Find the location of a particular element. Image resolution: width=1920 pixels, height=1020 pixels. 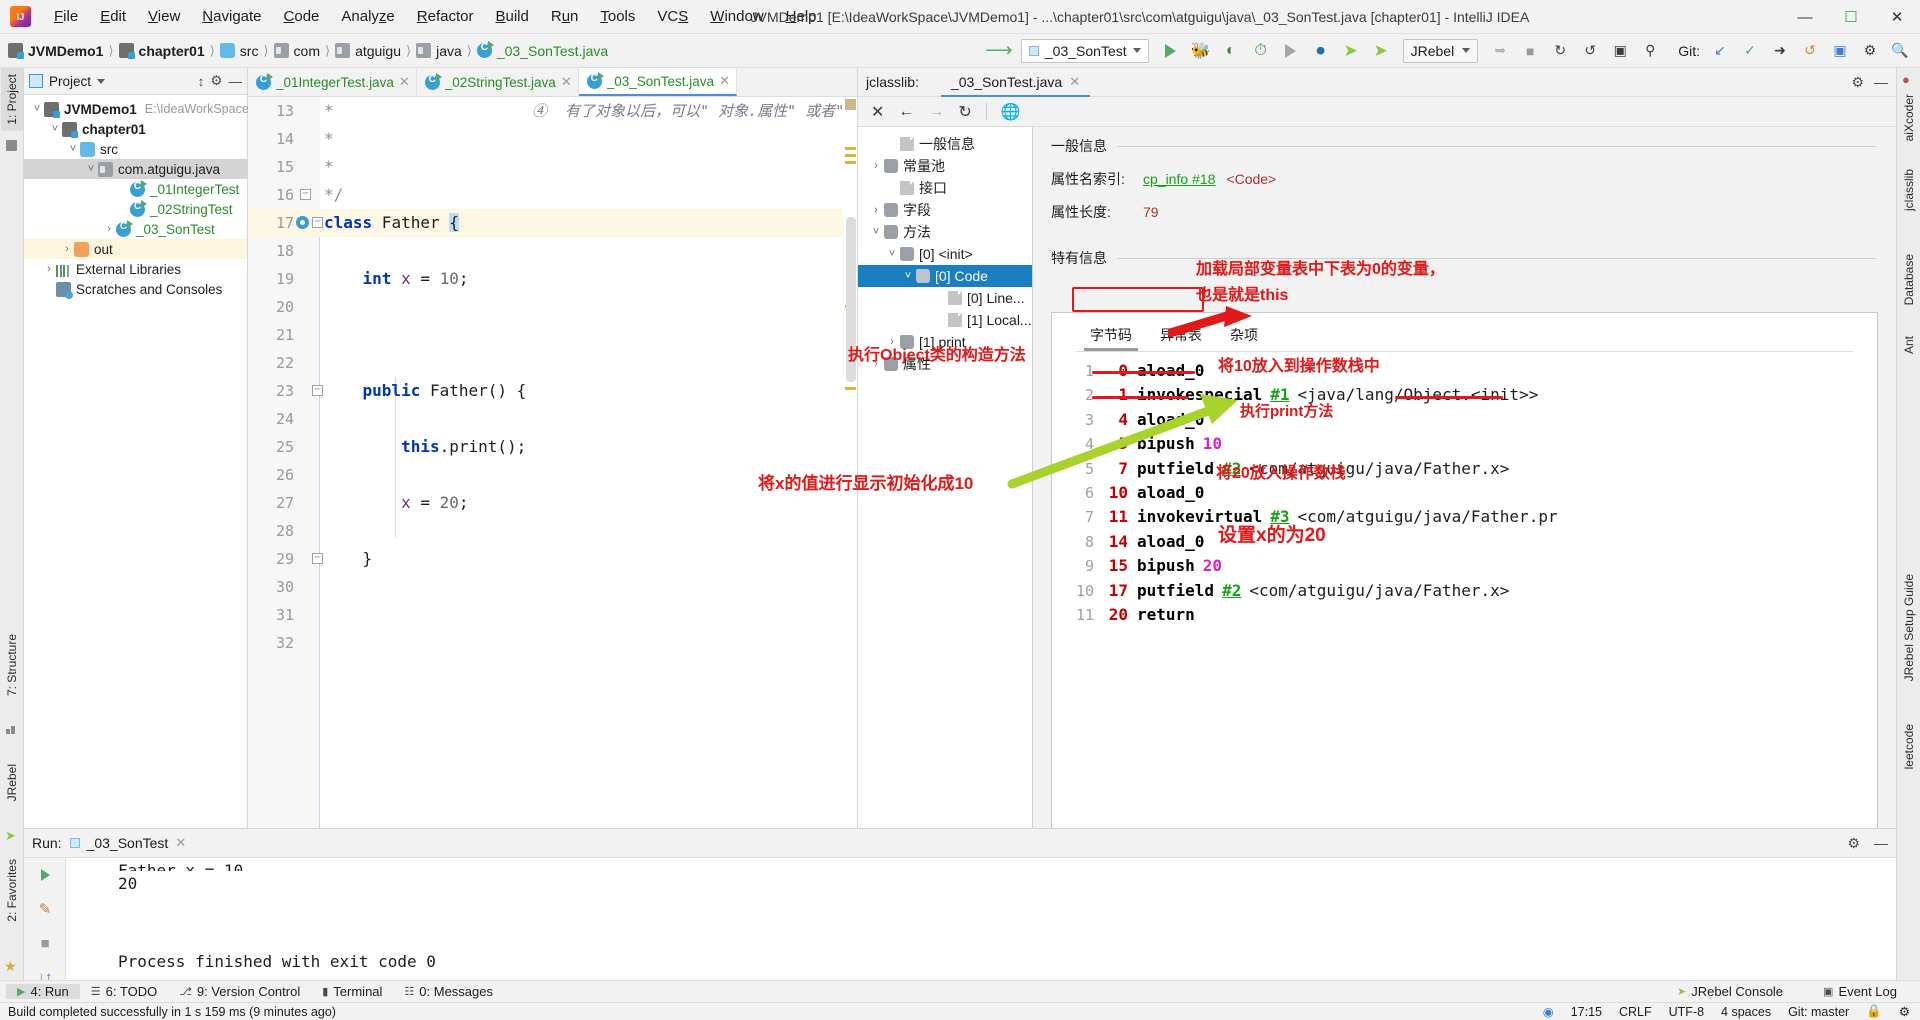

menu-file: File is located at coordinates (66, 16).